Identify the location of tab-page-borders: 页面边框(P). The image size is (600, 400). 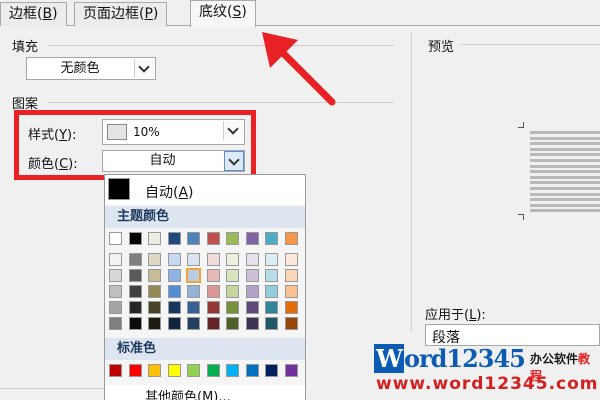
(121, 14).